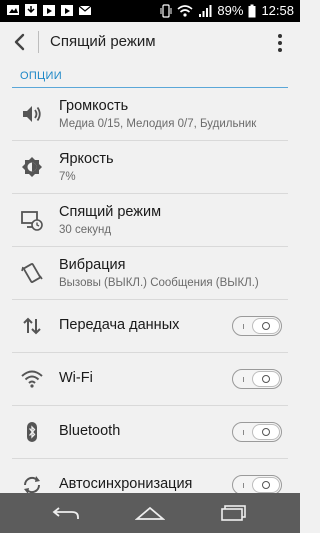  I want to click on settings-item-bluetooth: Bluetooth, so click(150, 432).